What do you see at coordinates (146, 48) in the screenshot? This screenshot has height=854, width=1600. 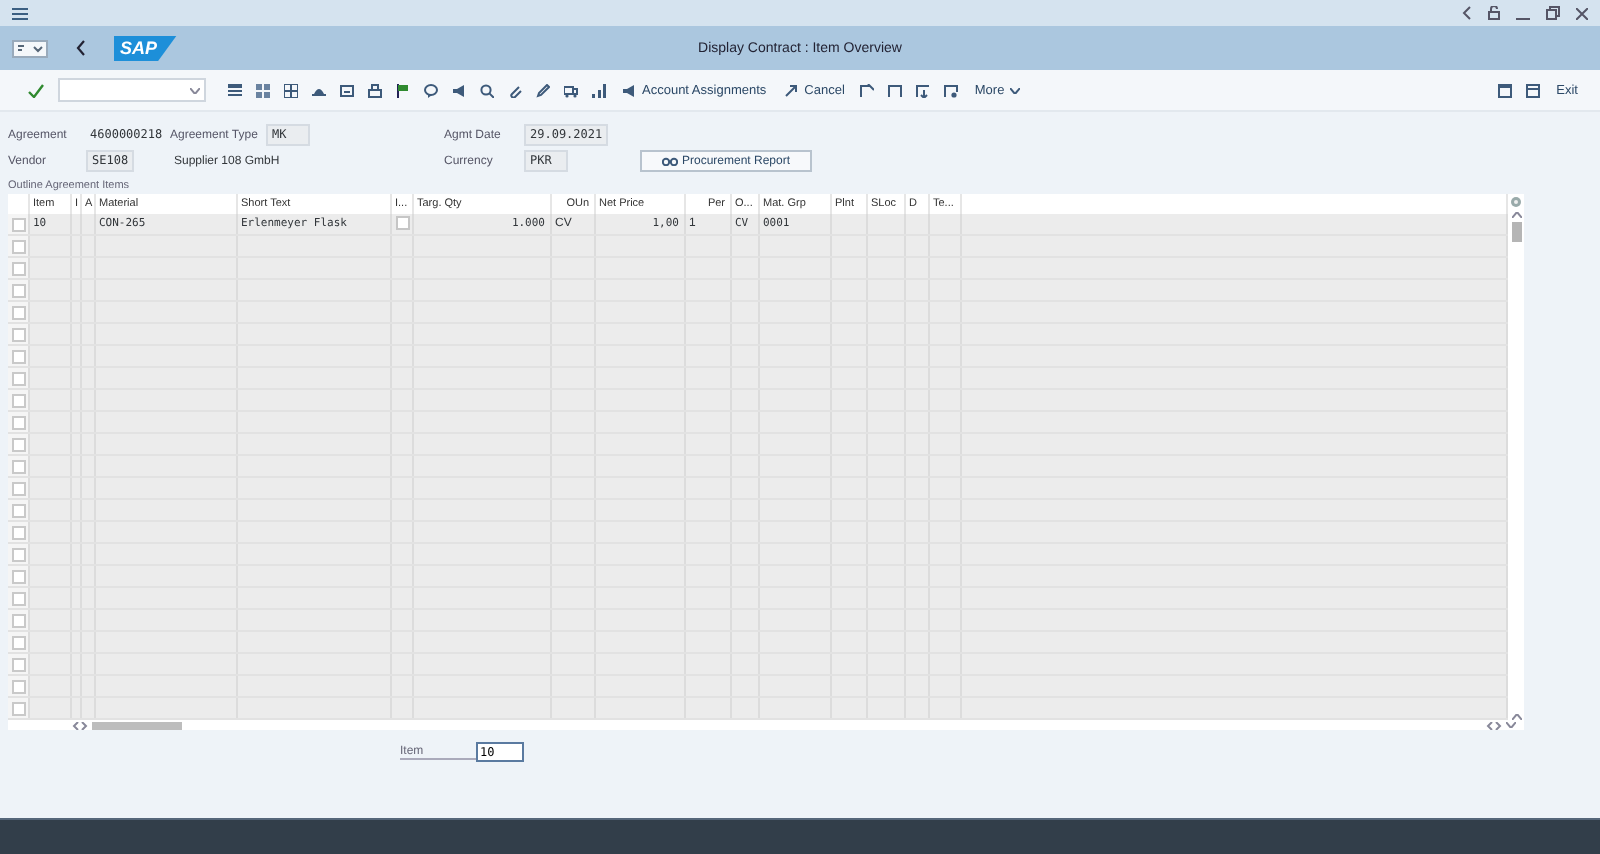 I see `logo: SAP` at bounding box center [146, 48].